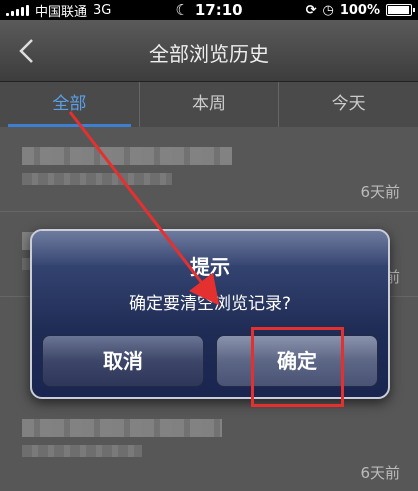 This screenshot has height=491, width=418. I want to click on carrier-label: 中国联通, so click(61, 12).